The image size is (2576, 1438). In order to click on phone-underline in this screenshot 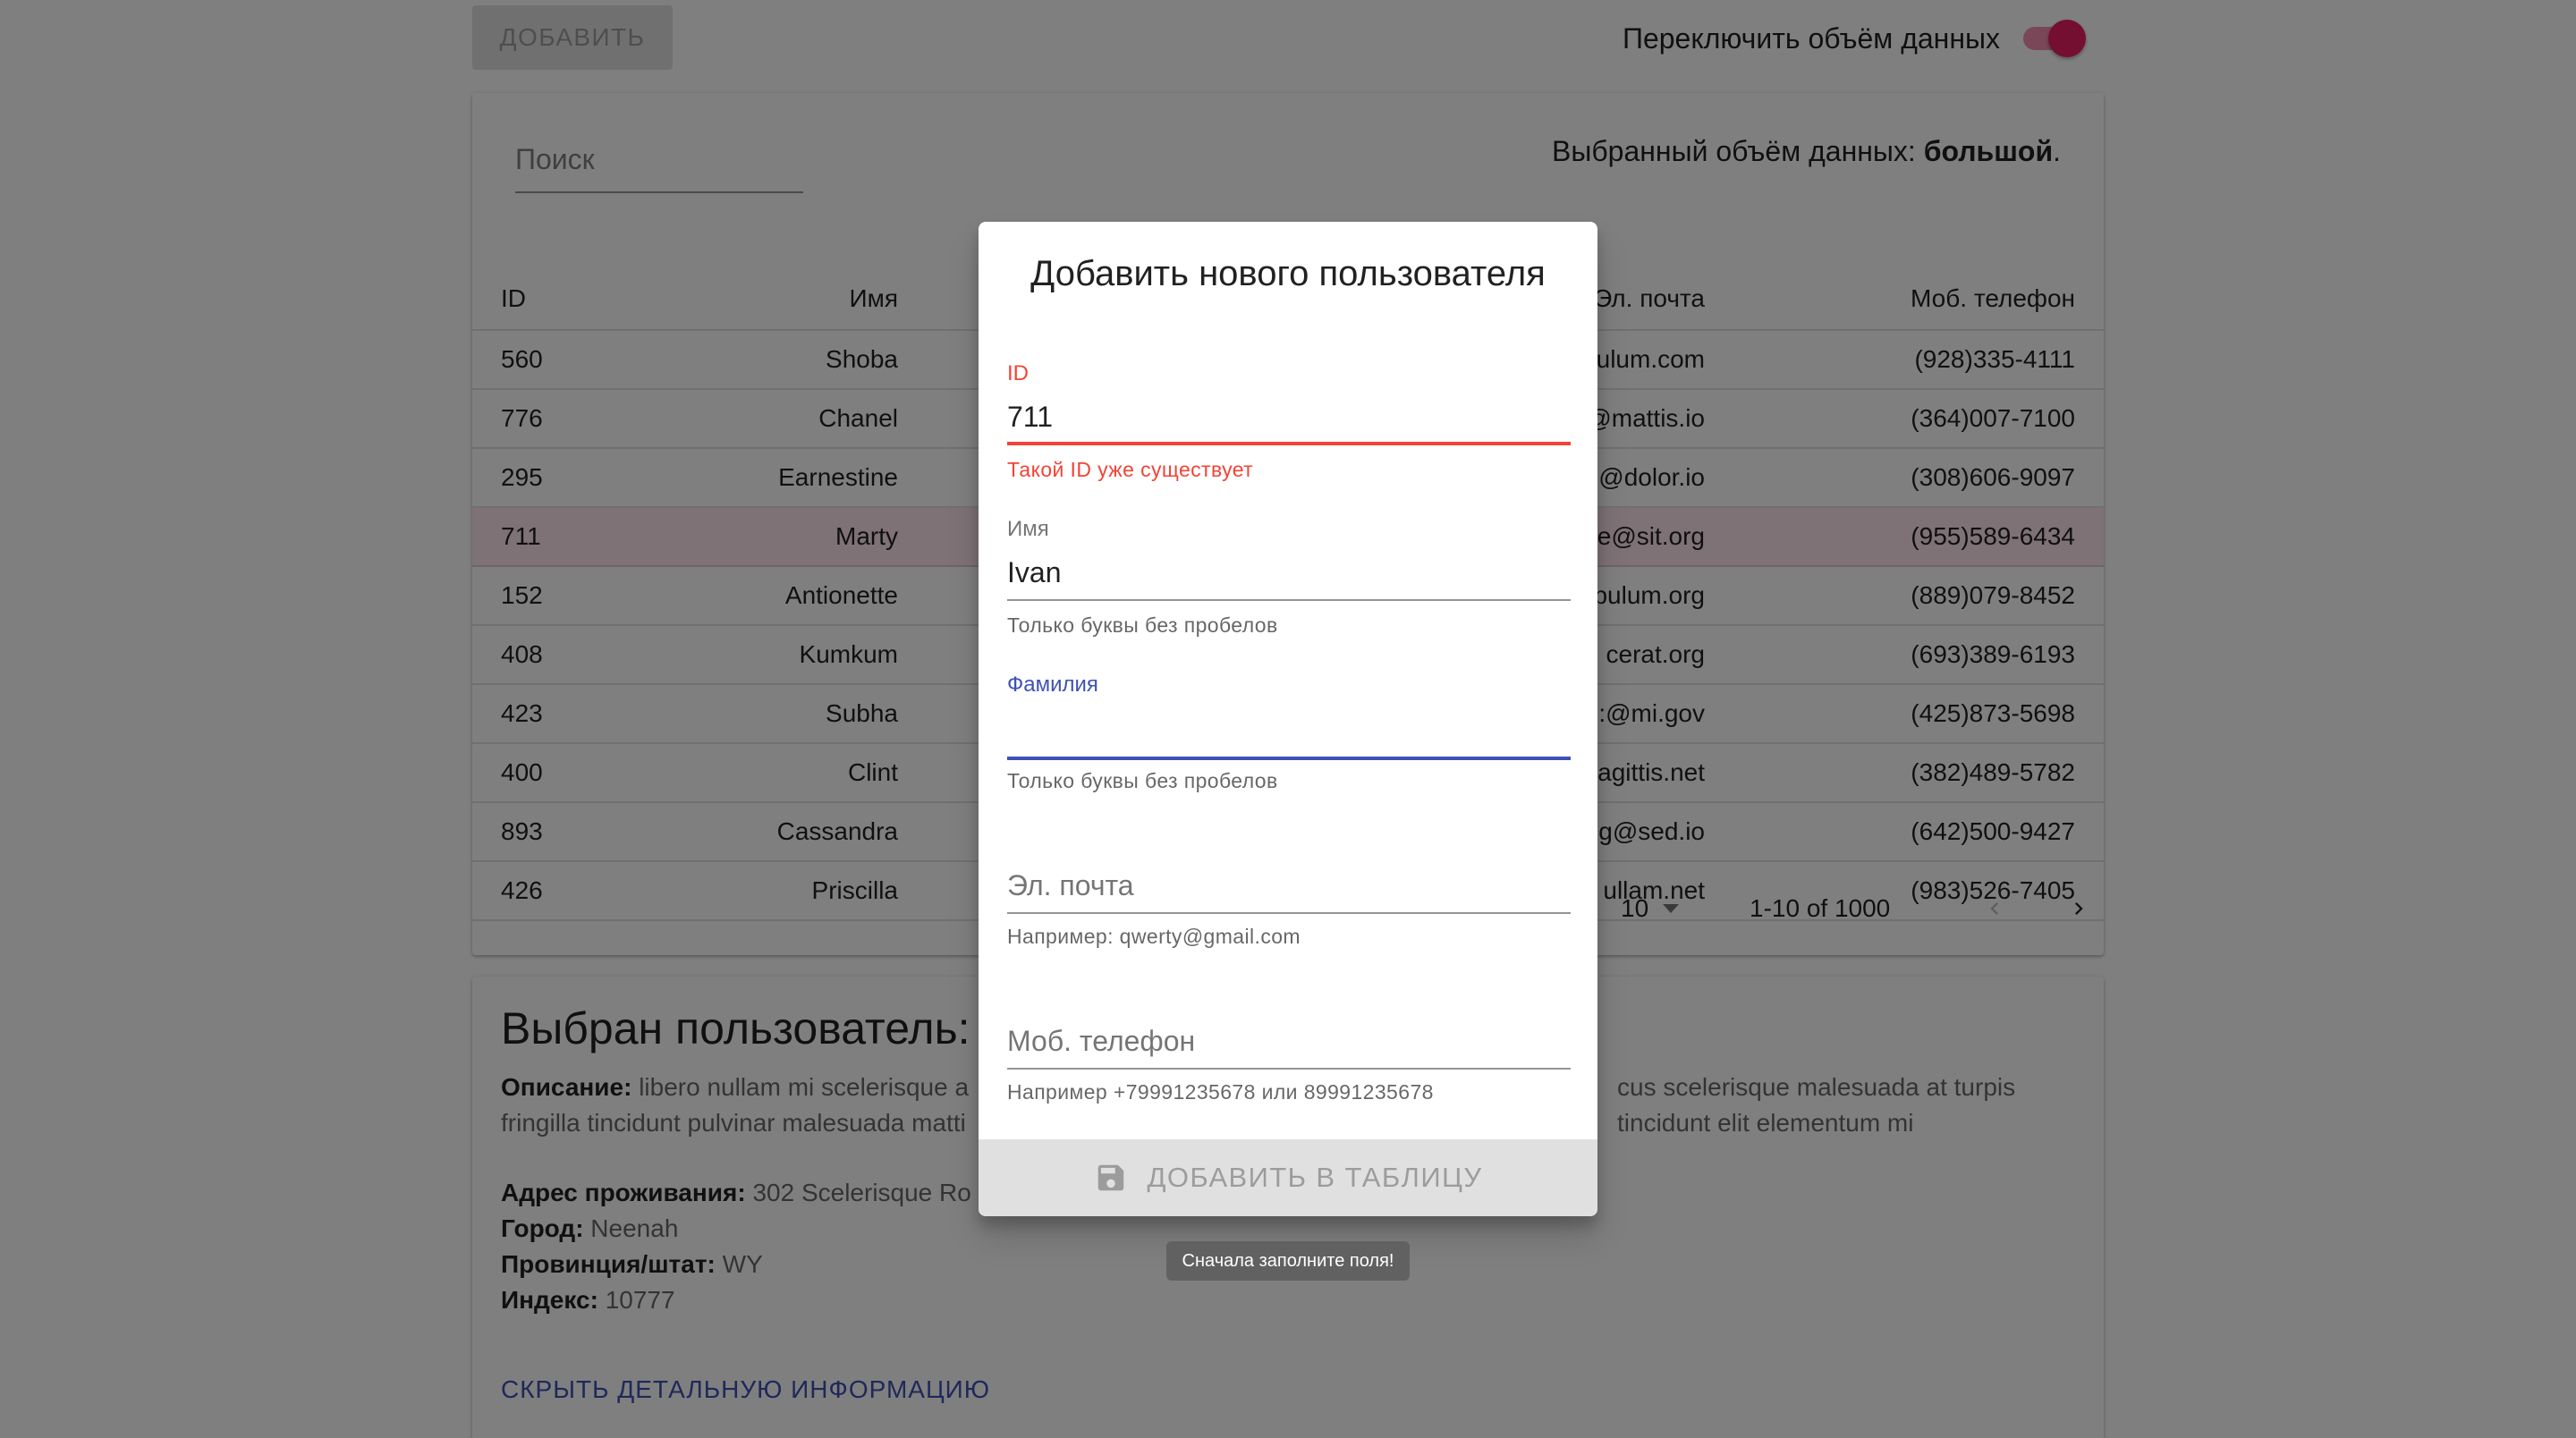, I will do `click(1289, 1069)`.